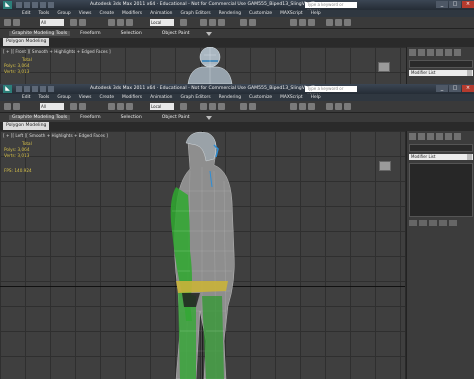  What do you see at coordinates (442, 88) in the screenshot?
I see `minimize-button: _` at bounding box center [442, 88].